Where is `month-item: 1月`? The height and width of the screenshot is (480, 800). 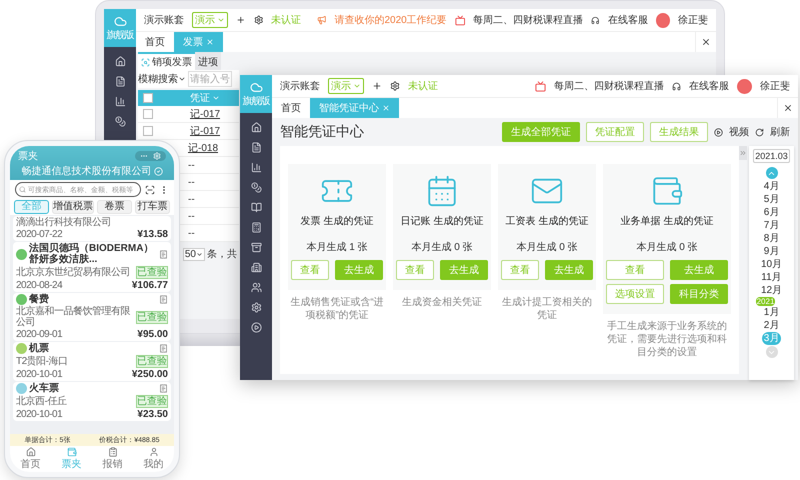 month-item: 1月 is located at coordinates (772, 312).